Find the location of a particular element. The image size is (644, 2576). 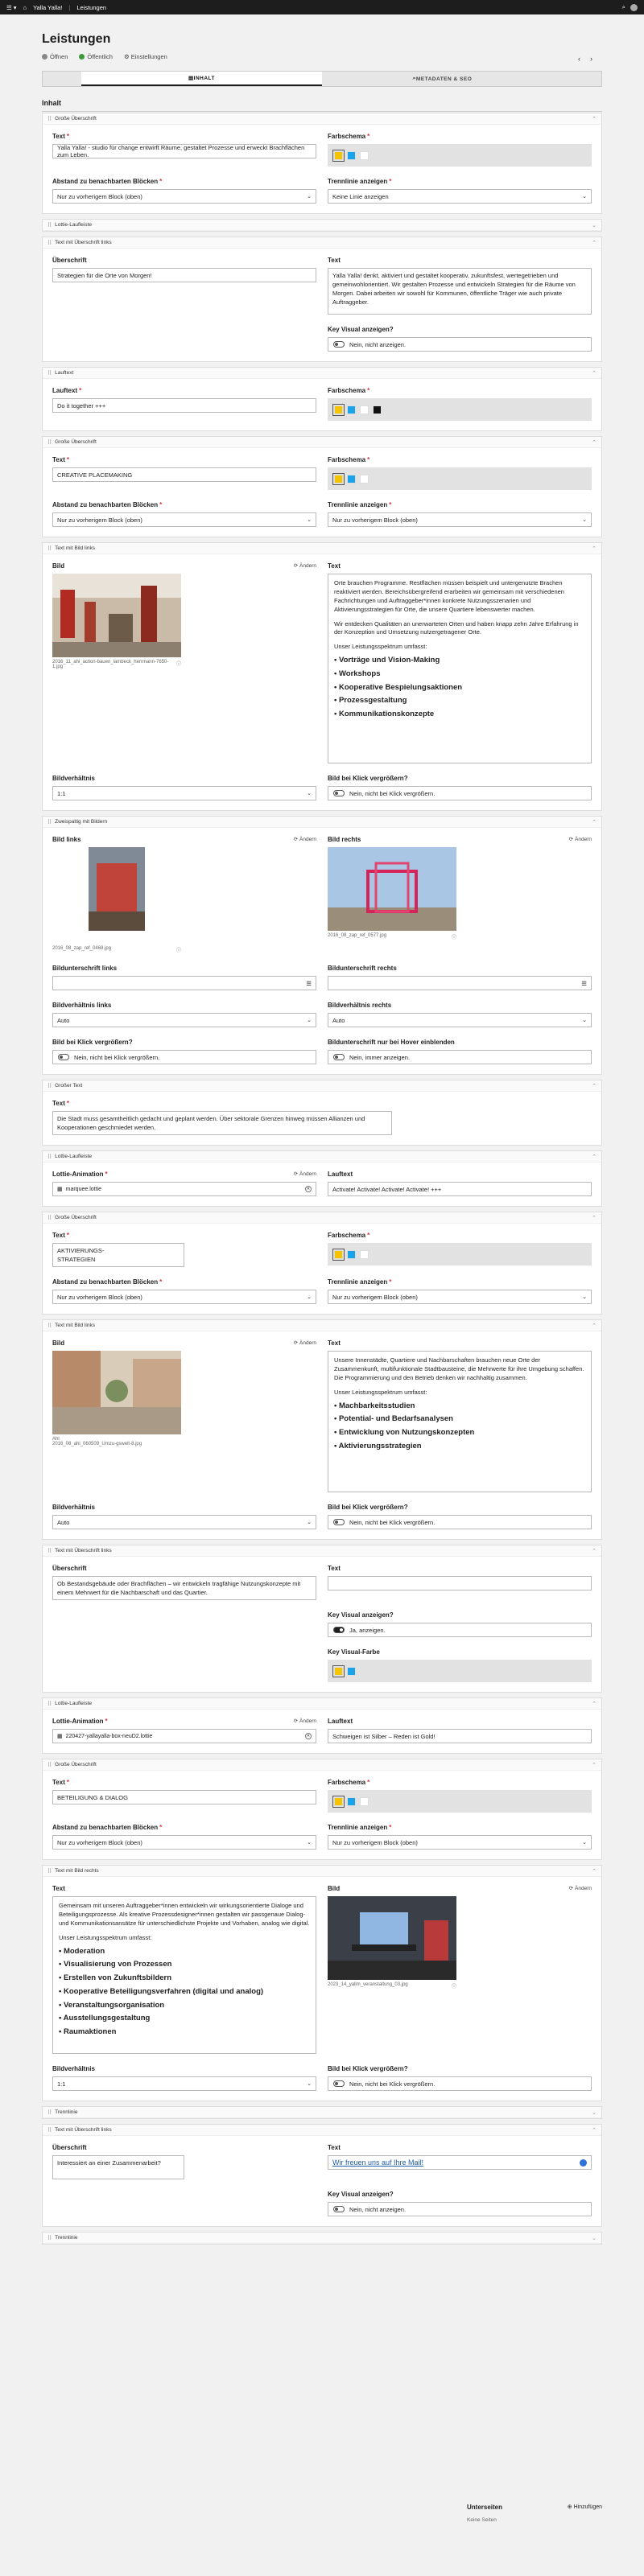

avatar is located at coordinates (634, 7).